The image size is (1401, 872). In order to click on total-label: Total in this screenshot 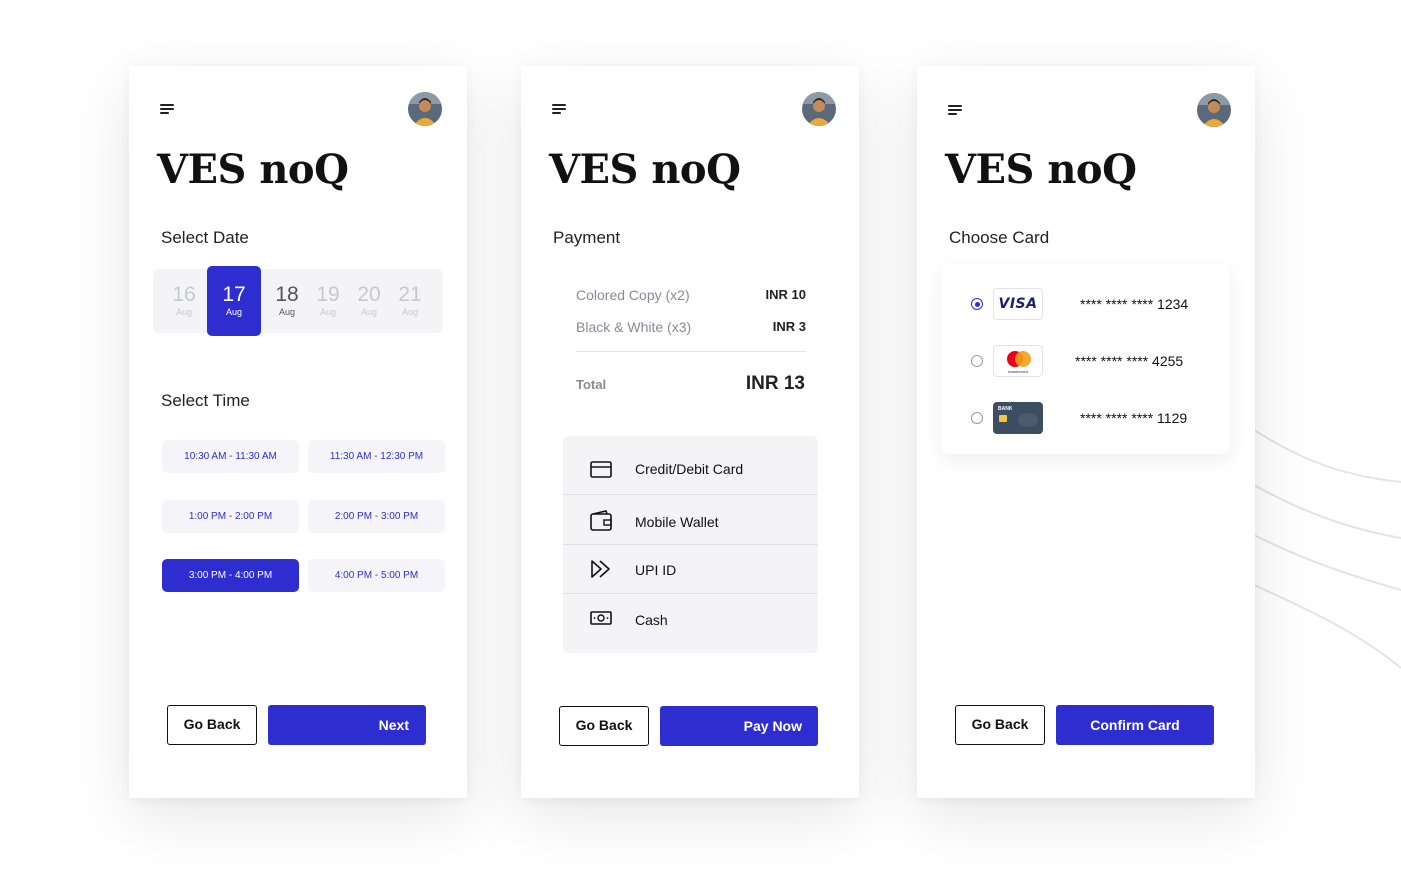, I will do `click(591, 384)`.